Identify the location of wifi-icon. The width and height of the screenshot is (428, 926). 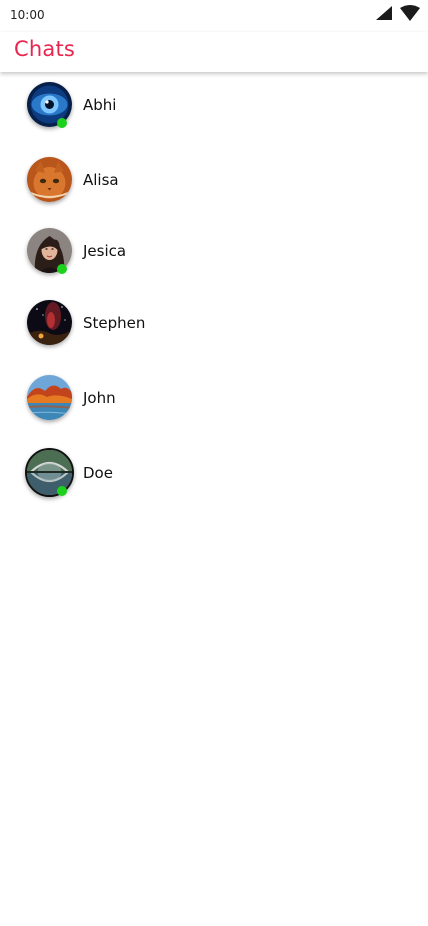
(410, 13).